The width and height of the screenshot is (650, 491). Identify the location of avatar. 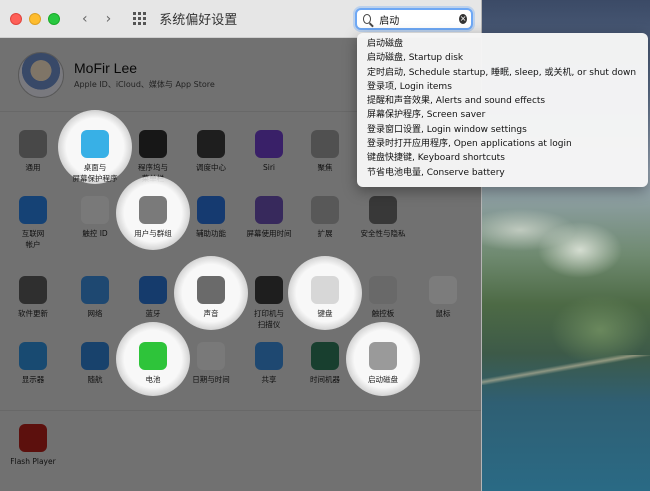
(41, 74).